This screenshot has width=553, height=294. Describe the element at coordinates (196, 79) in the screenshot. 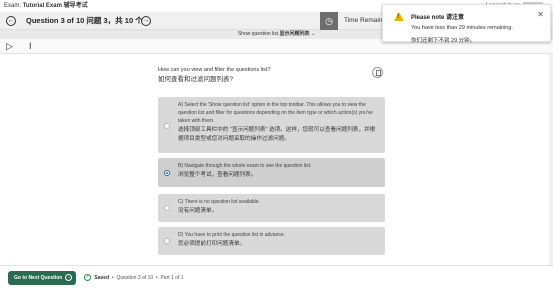

I see `question-text-zh: 如何查看和过滤问题列表?` at that location.